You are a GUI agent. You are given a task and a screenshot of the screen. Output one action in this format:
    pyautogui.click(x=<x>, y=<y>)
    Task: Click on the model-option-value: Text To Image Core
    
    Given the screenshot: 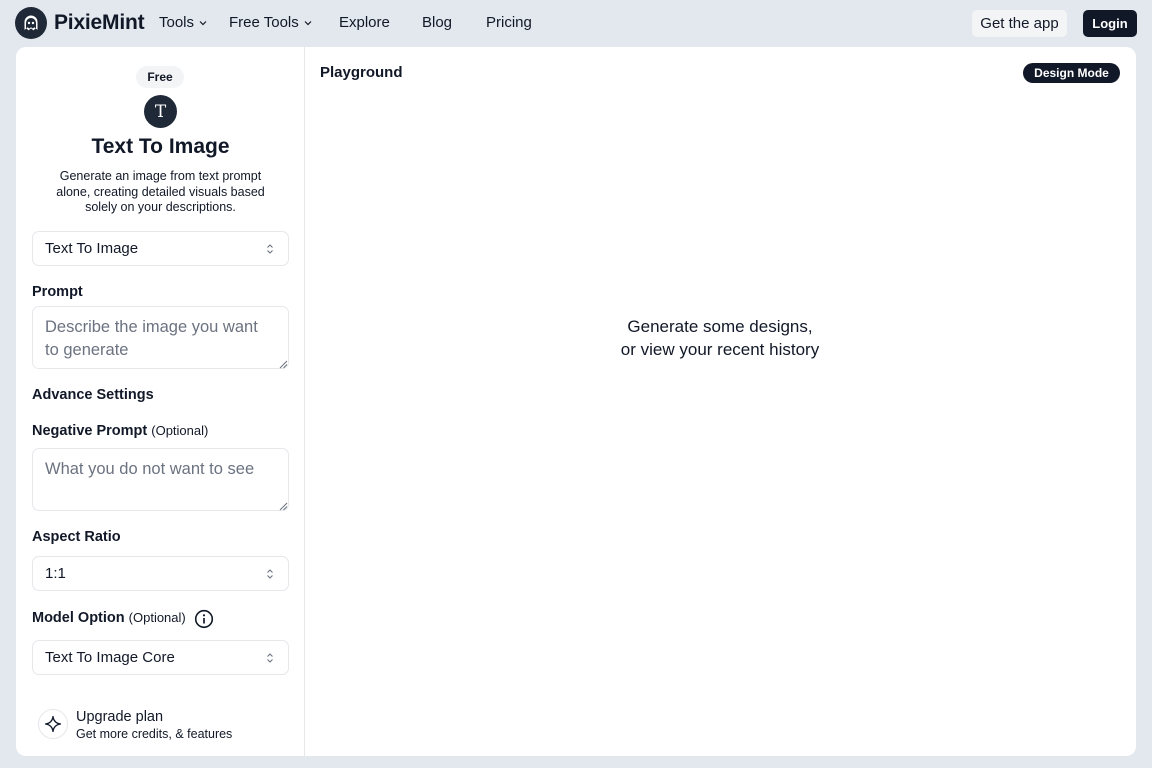 What is the action you would take?
    pyautogui.click(x=110, y=657)
    